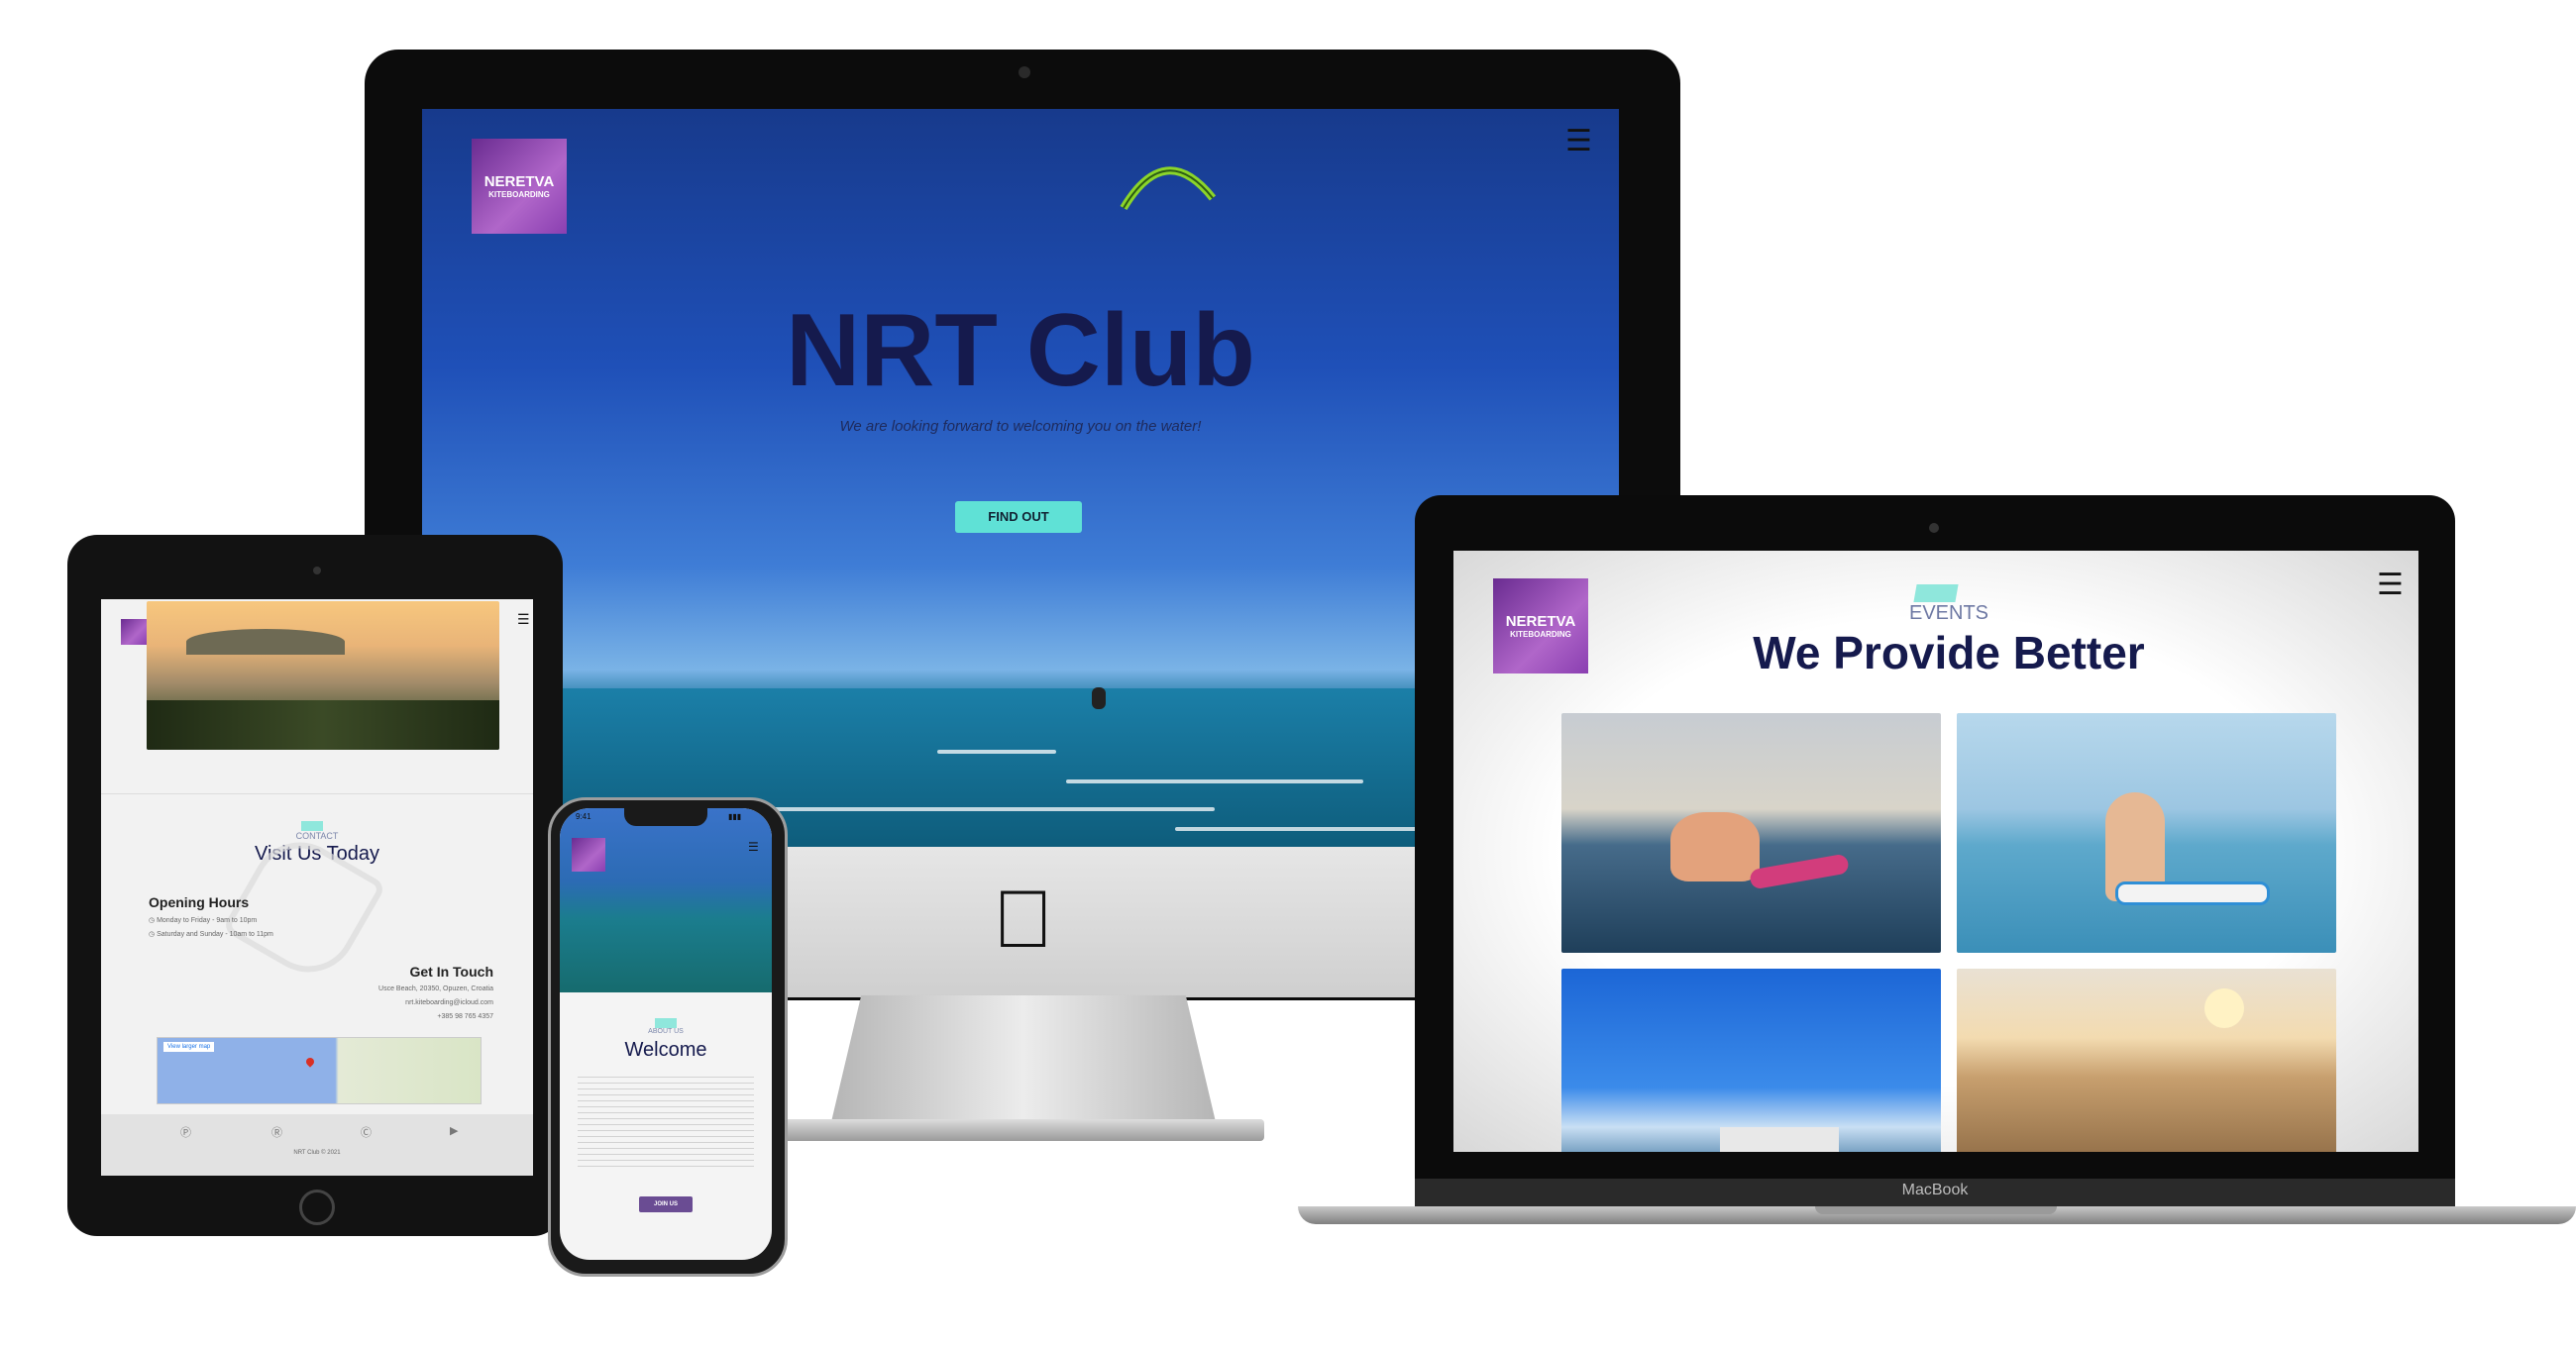 This screenshot has height=1347, width=2576. I want to click on section-label: CONTACT, so click(317, 836).